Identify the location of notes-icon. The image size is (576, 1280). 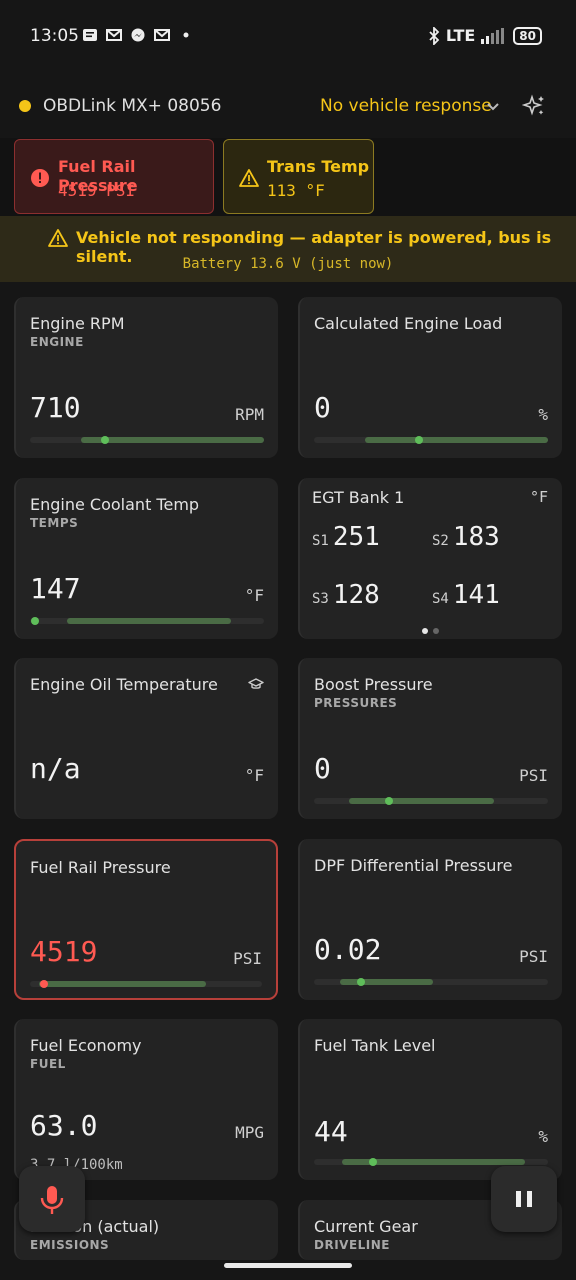
(90, 35).